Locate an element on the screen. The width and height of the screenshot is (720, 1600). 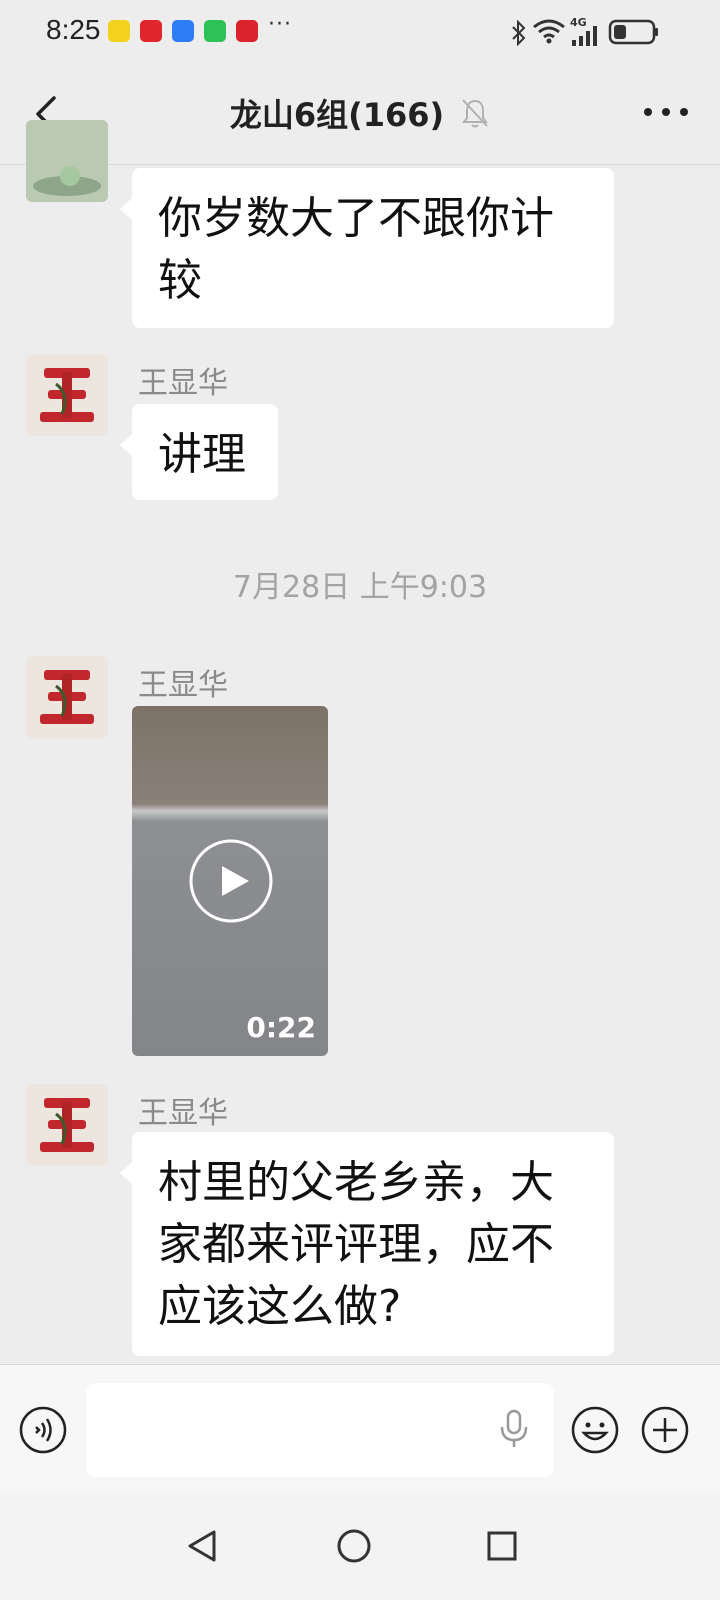
recents-square-icon is located at coordinates (502, 1546).